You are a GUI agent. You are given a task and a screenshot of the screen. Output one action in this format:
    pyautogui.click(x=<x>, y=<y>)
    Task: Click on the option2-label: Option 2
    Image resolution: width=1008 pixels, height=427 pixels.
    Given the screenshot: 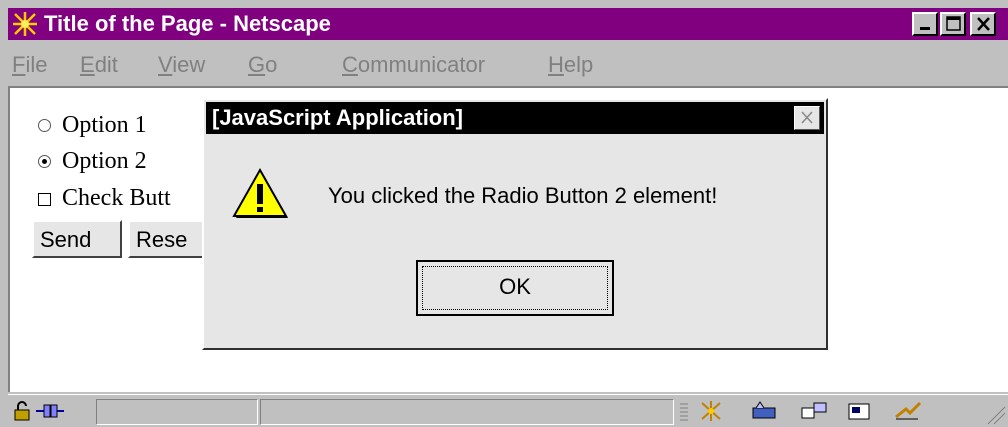 What is the action you would take?
    pyautogui.click(x=104, y=161)
    